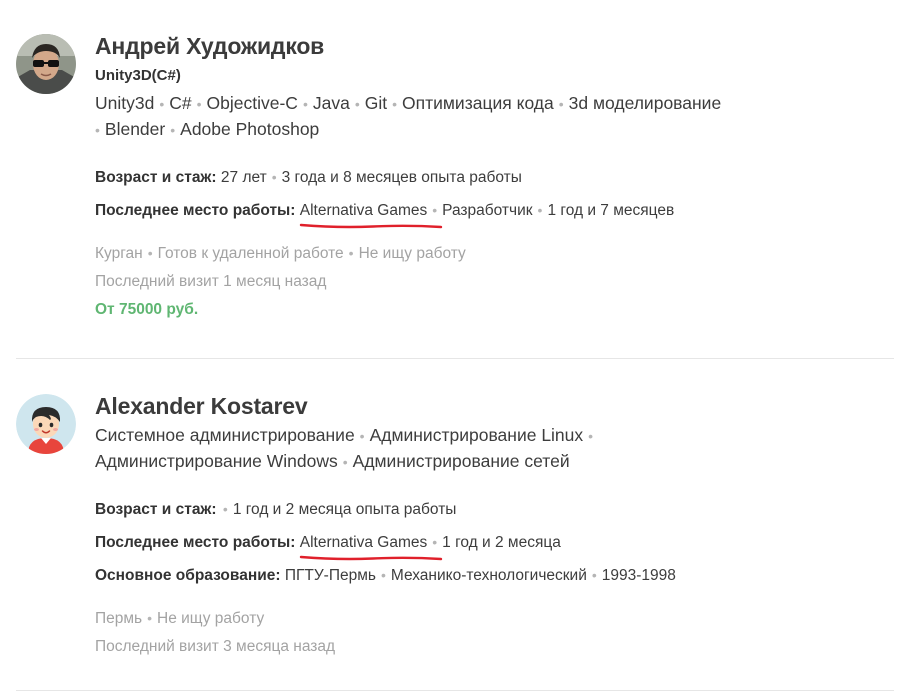 This screenshot has height=699, width=898. I want to click on candidate-name: Андрей Художидков, so click(494, 46).